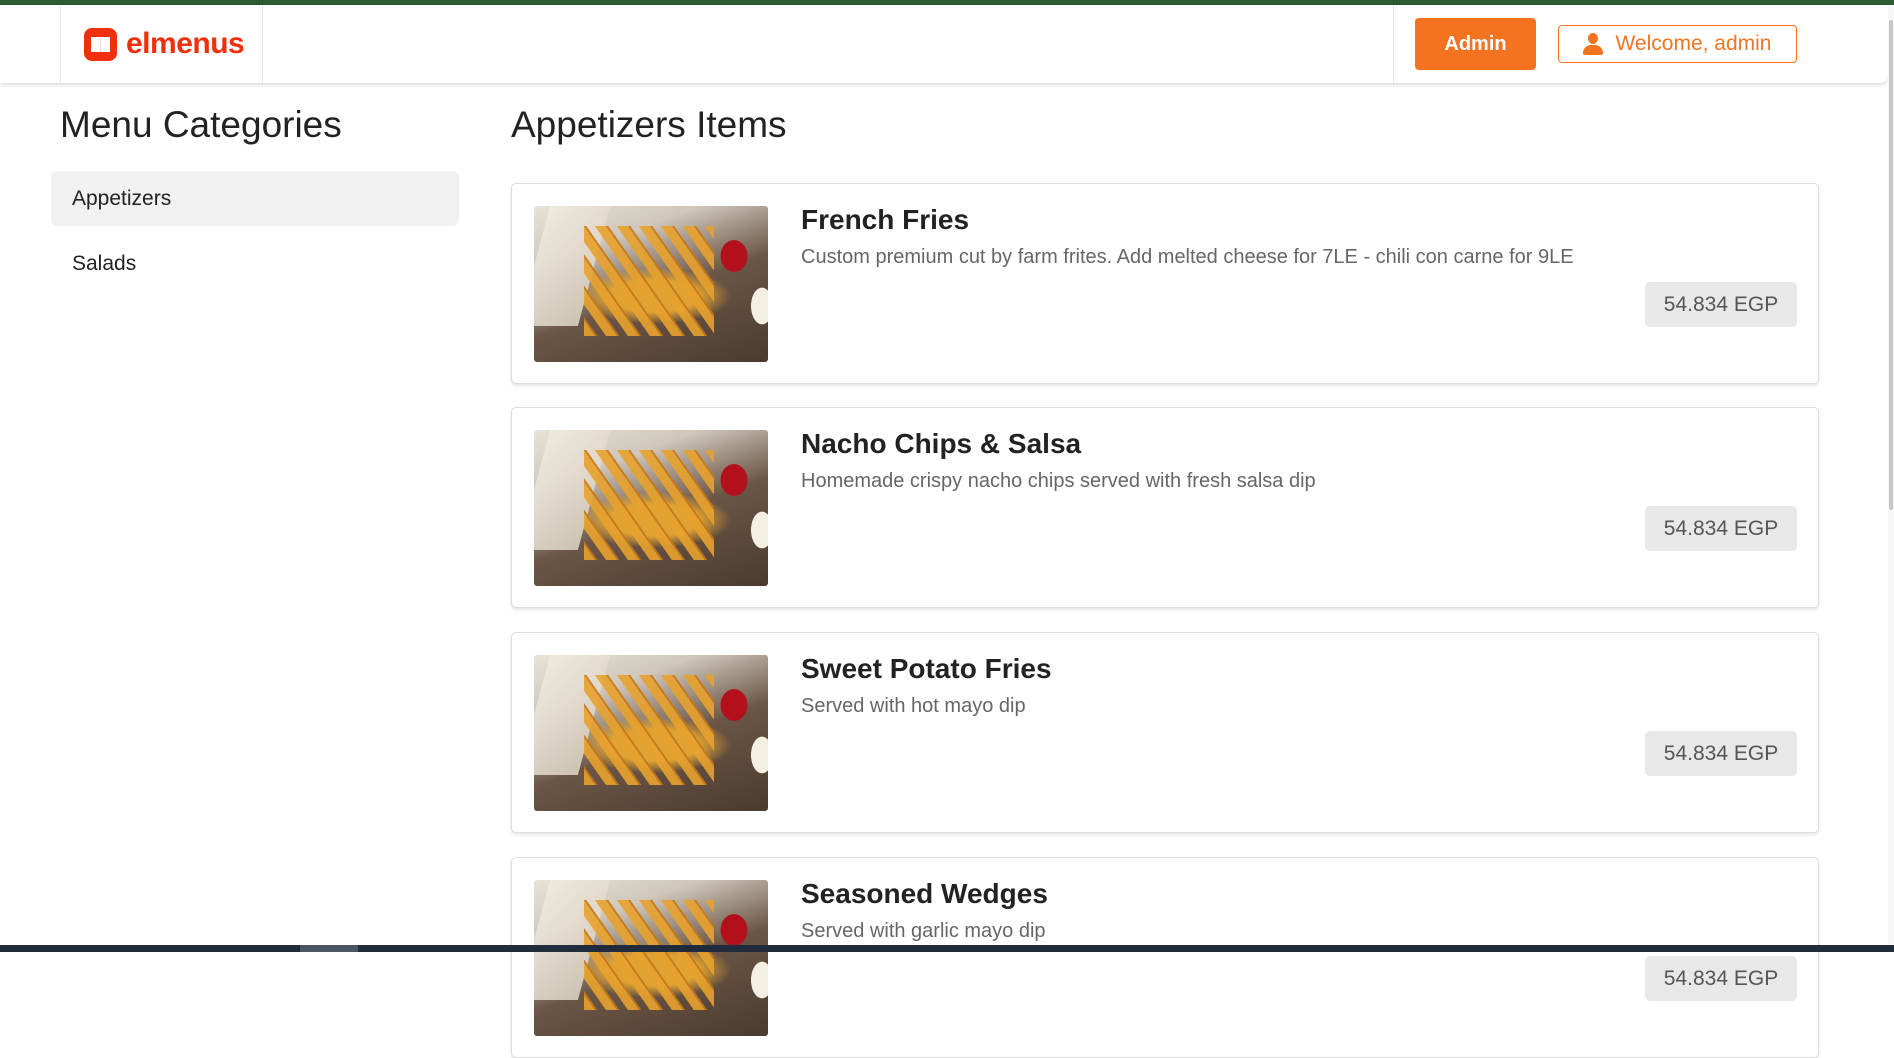  What do you see at coordinates (941, 443) in the screenshot?
I see `item-name: Nacho Chips & Salsa` at bounding box center [941, 443].